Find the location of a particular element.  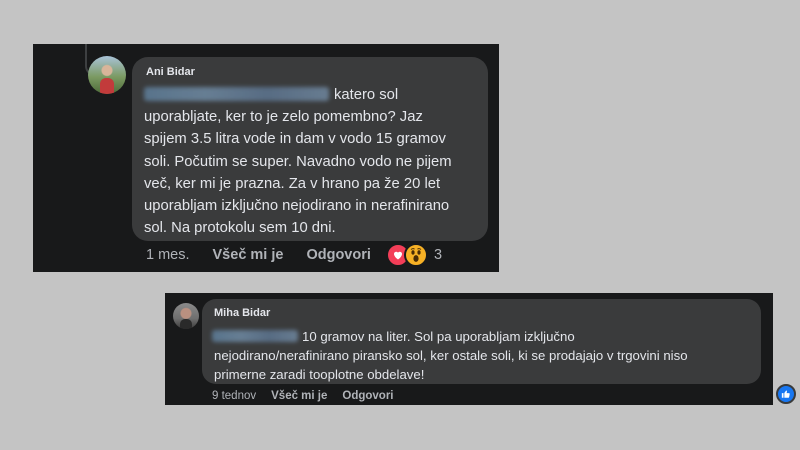

reaction-summary is located at coordinates (786, 394).